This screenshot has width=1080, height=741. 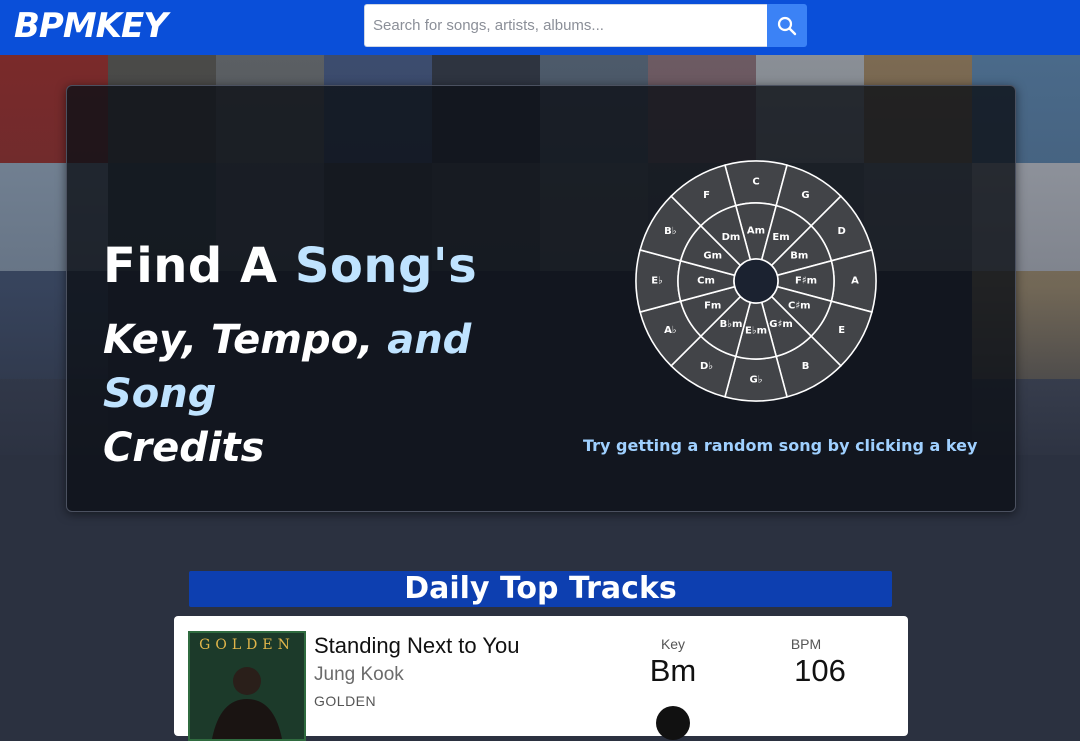 I want to click on key-label: Key, so click(x=673, y=644).